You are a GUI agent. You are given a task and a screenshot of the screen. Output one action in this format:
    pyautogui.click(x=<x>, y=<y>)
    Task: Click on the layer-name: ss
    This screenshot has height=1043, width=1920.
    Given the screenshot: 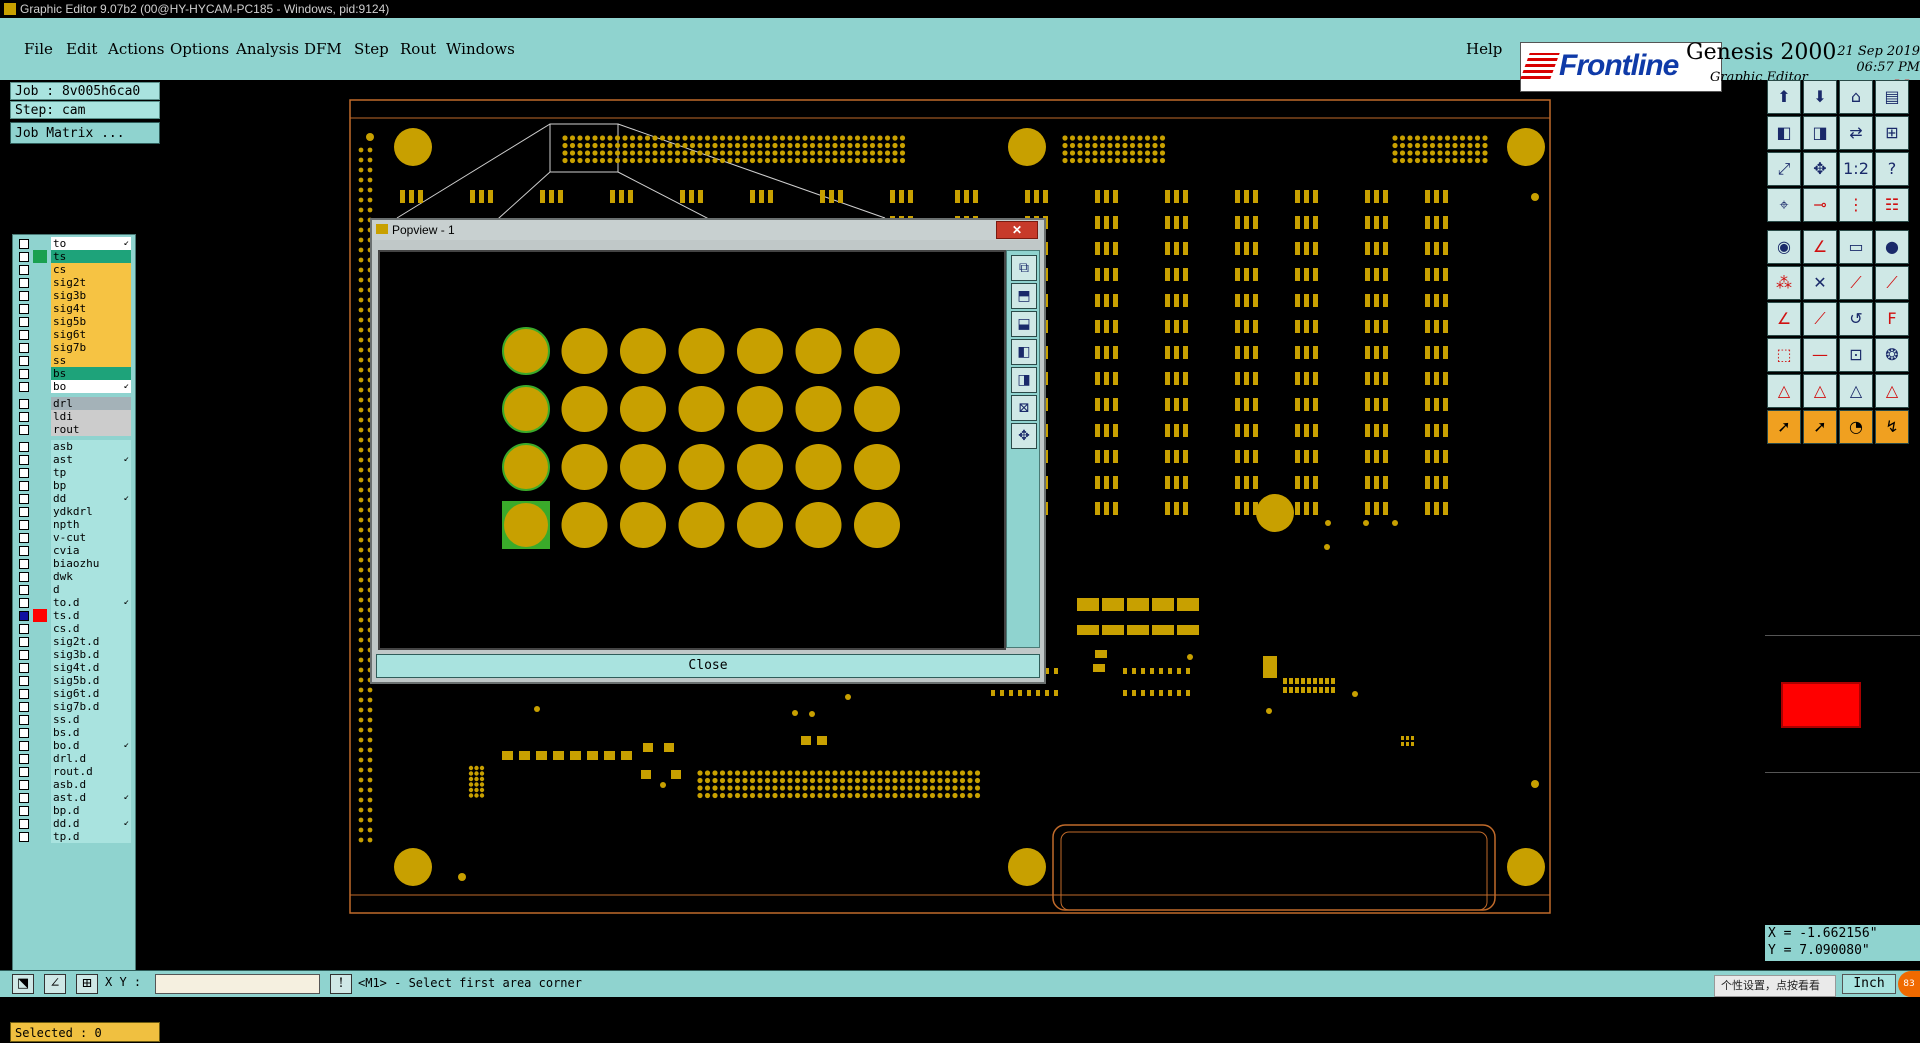 What is the action you would take?
    pyautogui.click(x=91, y=360)
    